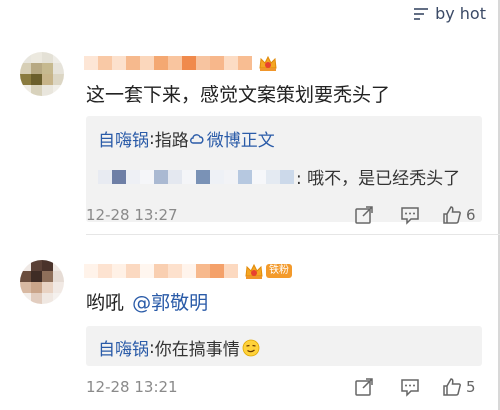 The height and width of the screenshot is (410, 500). I want to click on comment-text: 这一套下来，感觉文案策划要秃头了, so click(238, 95).